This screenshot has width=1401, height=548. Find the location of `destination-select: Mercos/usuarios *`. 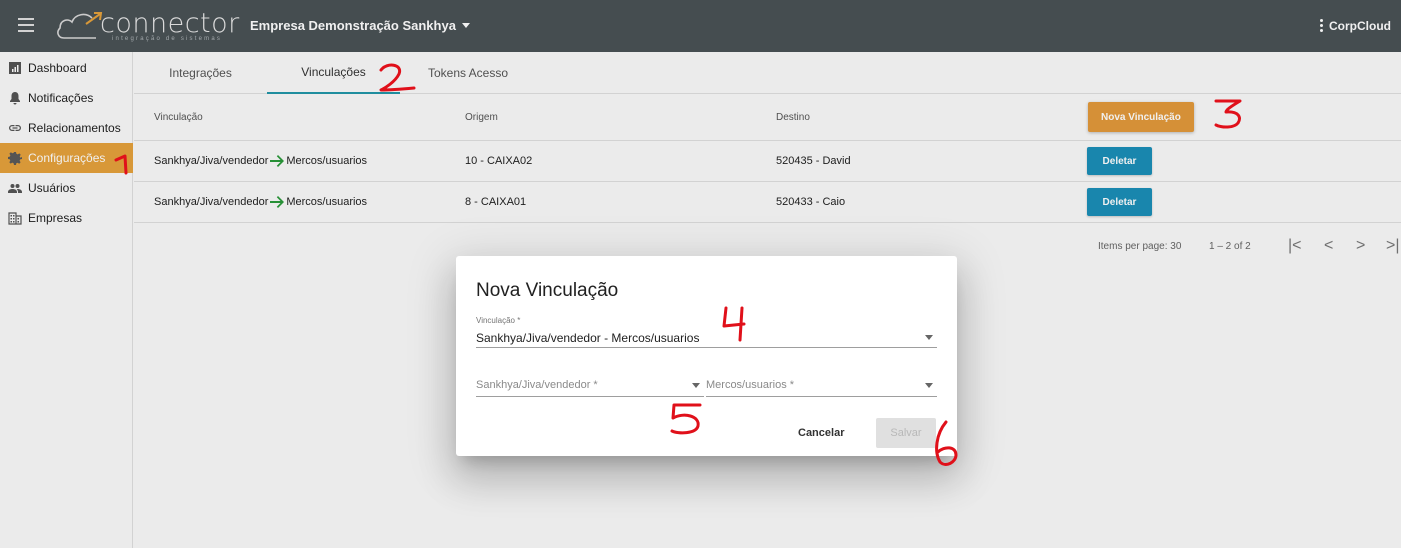

destination-select: Mercos/usuarios * is located at coordinates (821, 385).